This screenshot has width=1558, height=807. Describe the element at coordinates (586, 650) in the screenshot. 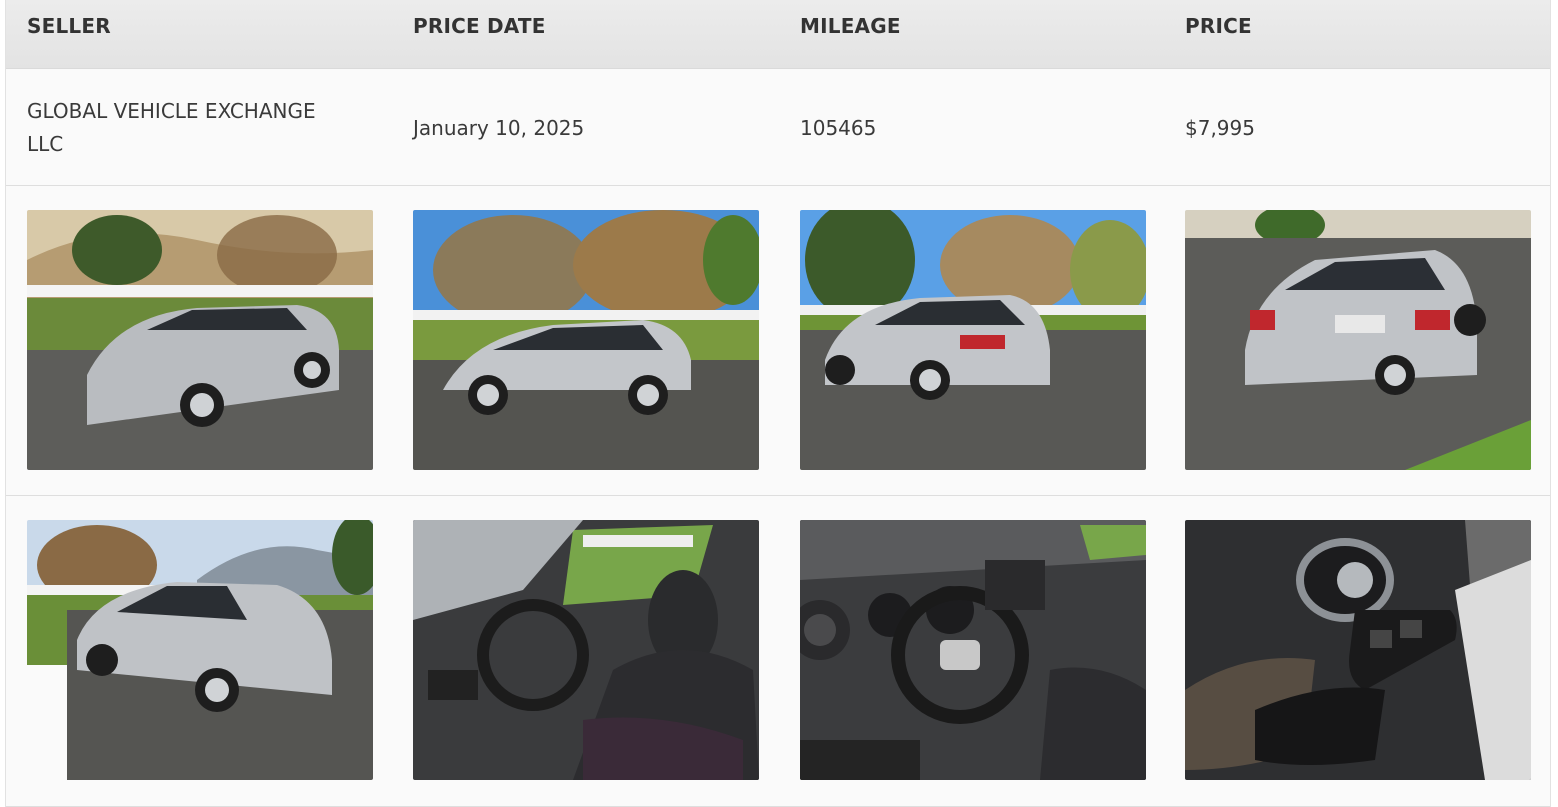

I see `car-interior-front-seats-photo` at that location.